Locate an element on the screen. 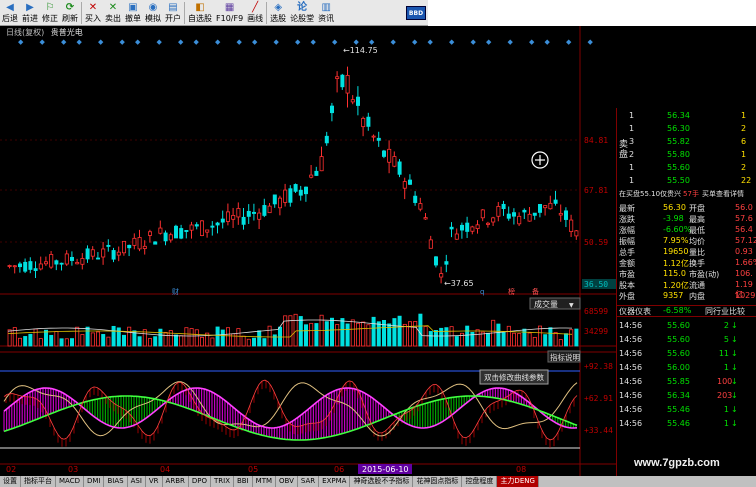 This screenshot has width=756, height=487. in-ratio: 仅贵兴 is located at coordinates (671, 194).